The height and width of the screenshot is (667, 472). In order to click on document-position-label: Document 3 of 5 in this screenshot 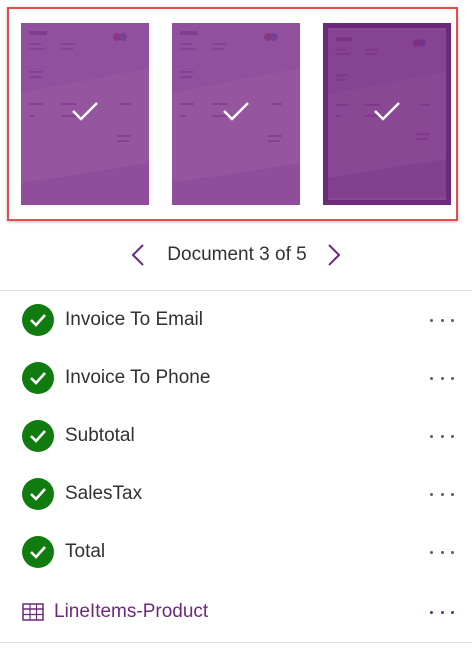, I will do `click(237, 254)`.